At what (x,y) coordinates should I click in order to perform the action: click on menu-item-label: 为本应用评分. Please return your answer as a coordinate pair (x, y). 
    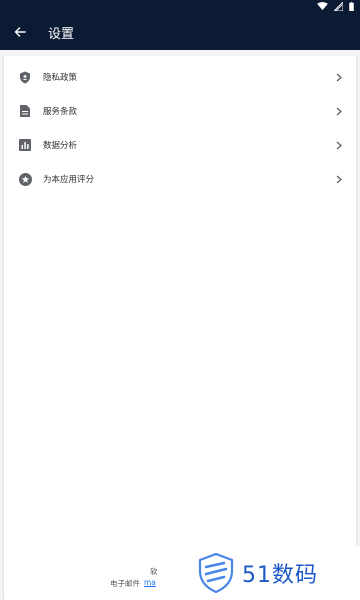
    Looking at the image, I should click on (69, 180).